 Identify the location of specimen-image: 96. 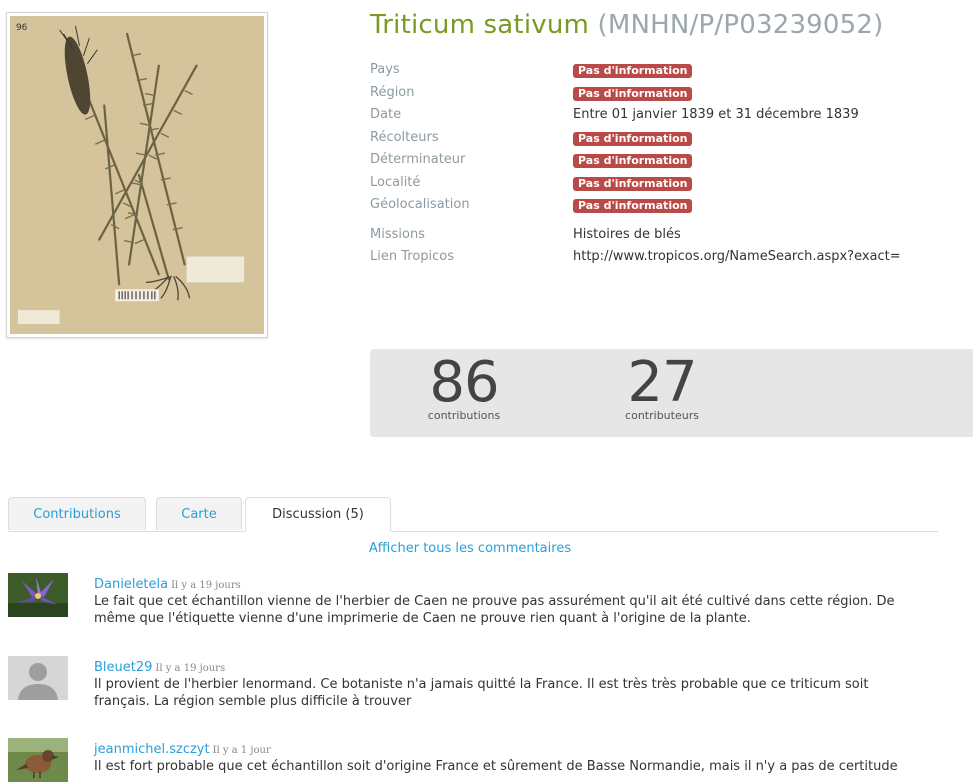
(137, 175).